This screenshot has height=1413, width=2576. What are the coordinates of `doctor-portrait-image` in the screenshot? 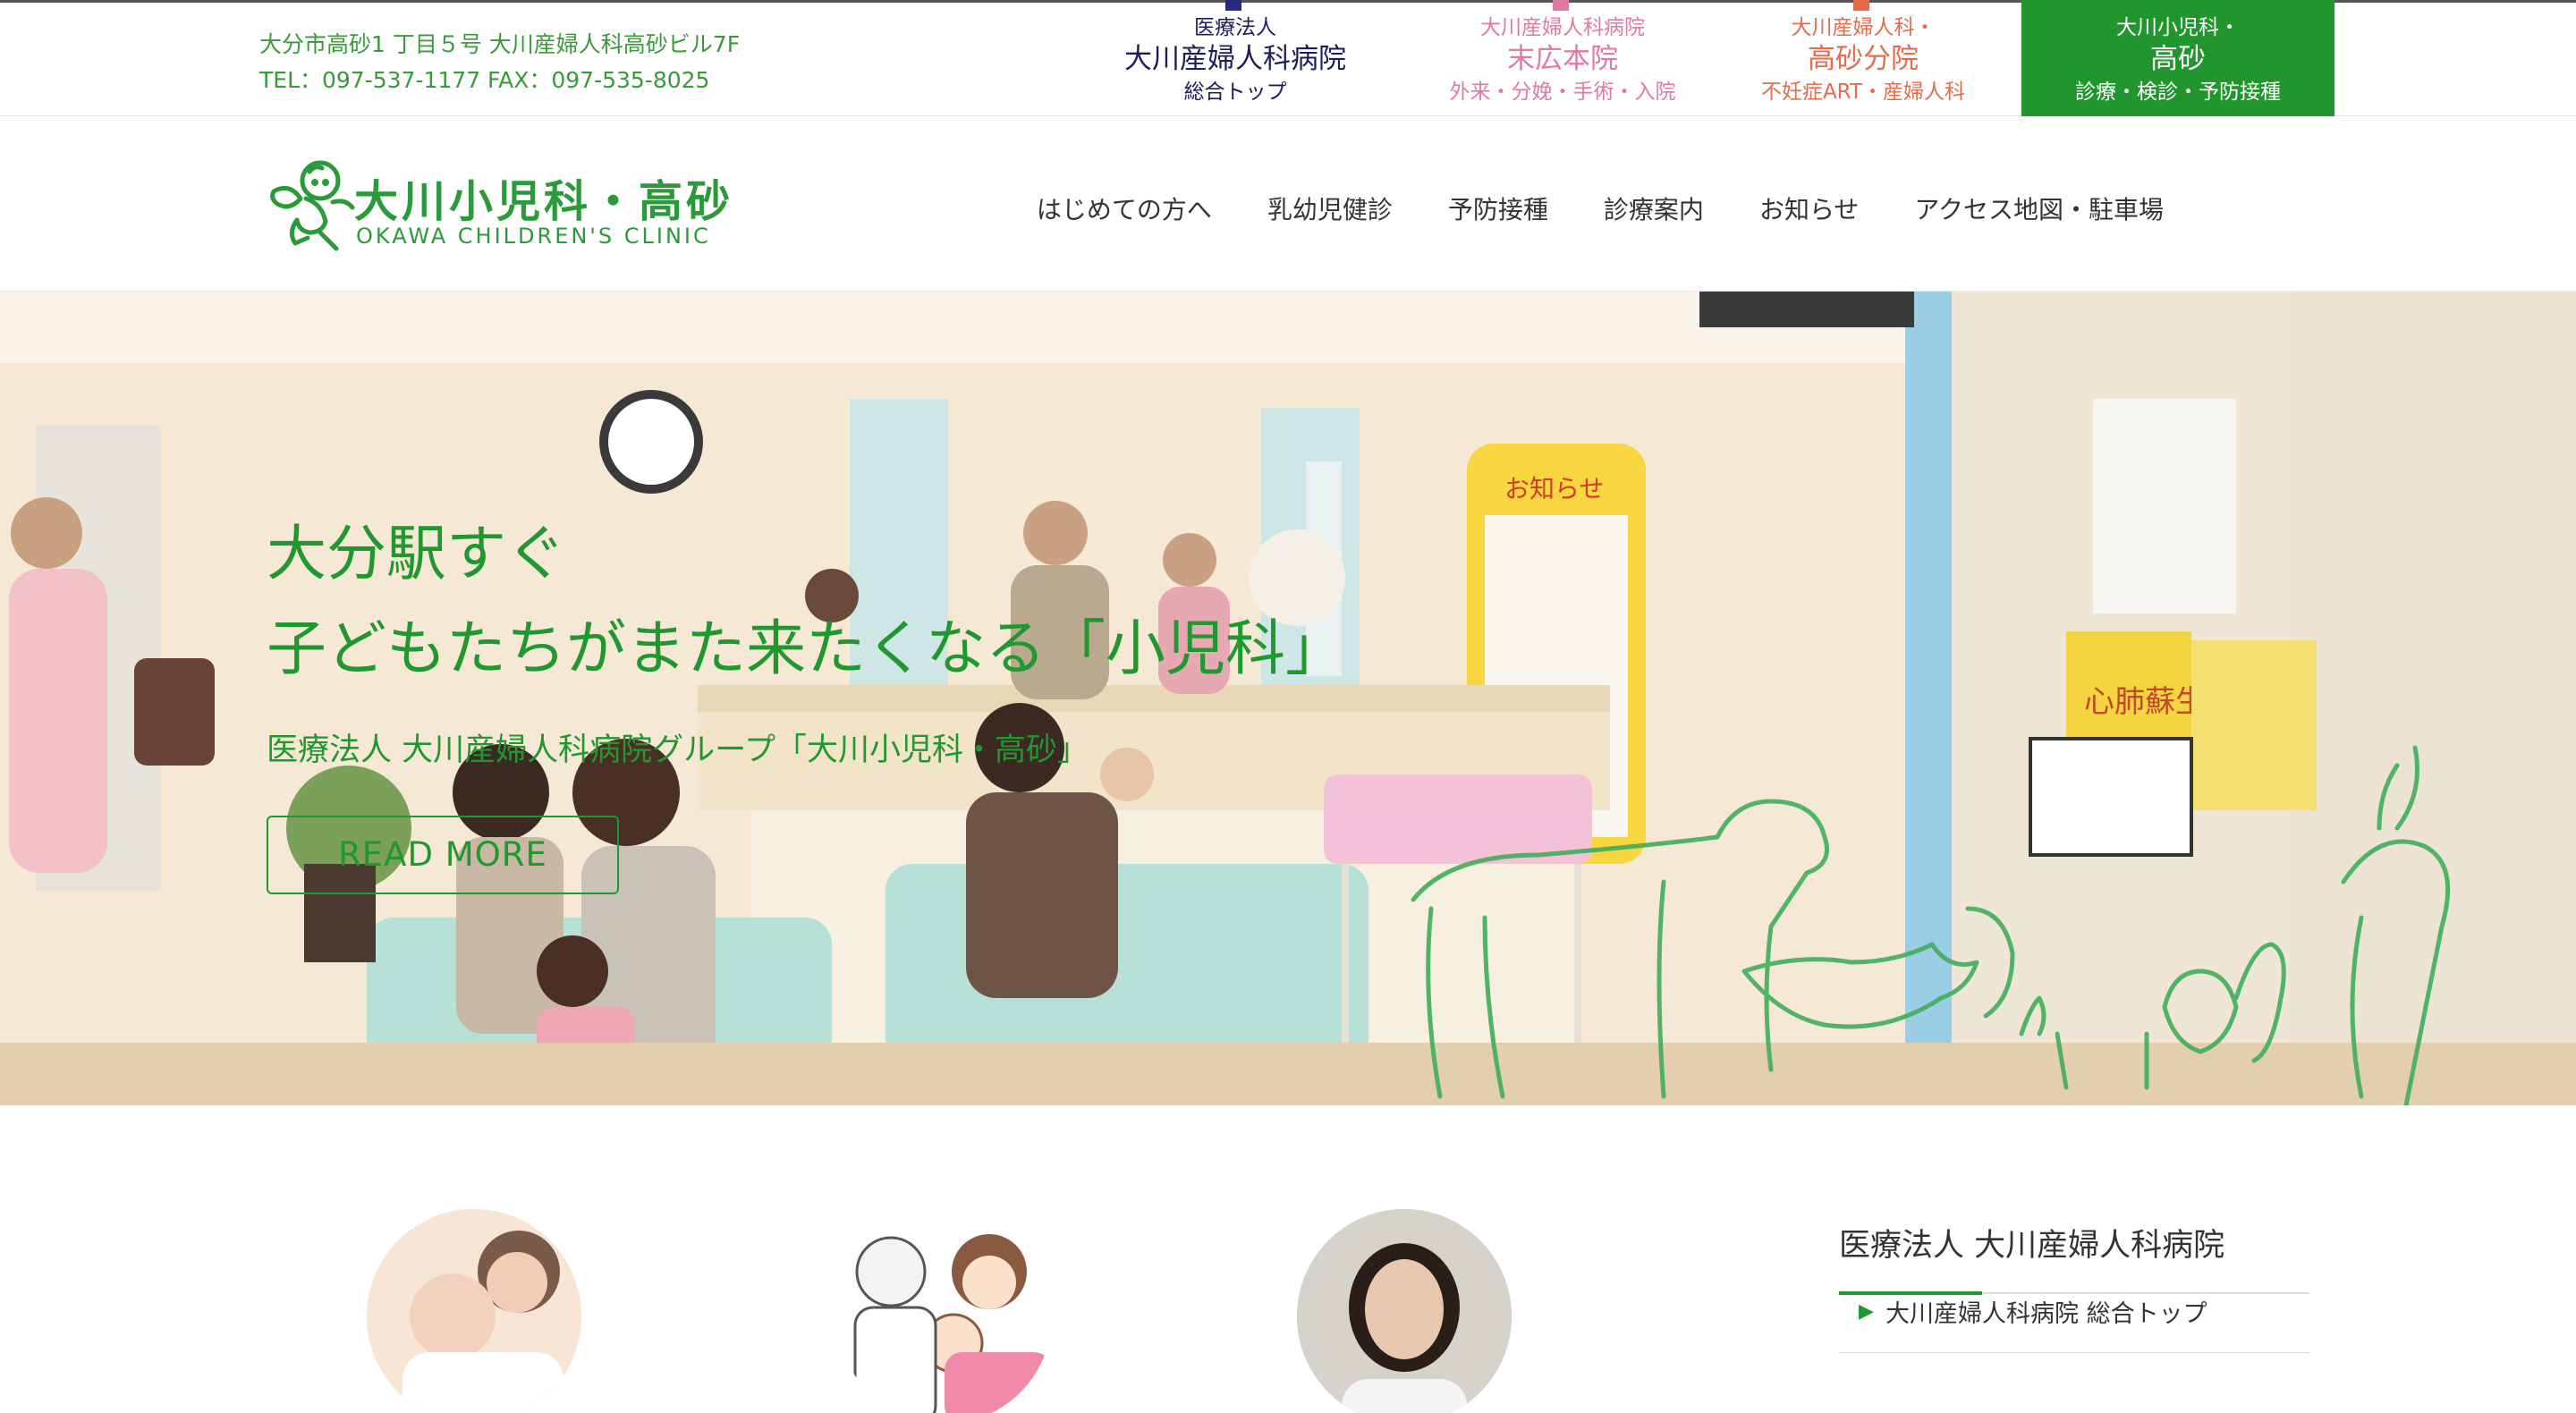 It's located at (1404, 1311).